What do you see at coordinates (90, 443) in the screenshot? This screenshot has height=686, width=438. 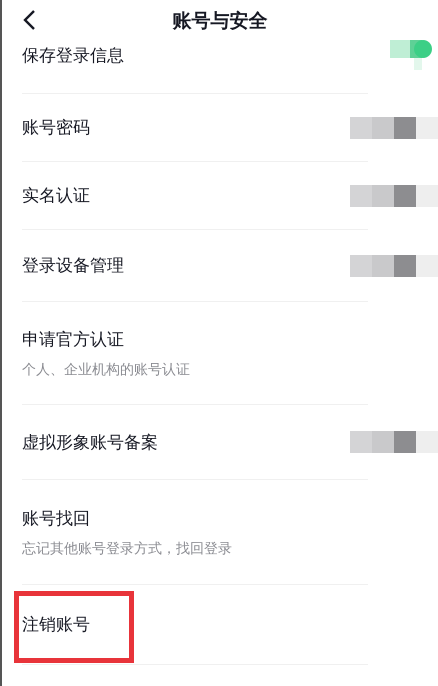 I see `row-label: 虚拟形象账号备案` at bounding box center [90, 443].